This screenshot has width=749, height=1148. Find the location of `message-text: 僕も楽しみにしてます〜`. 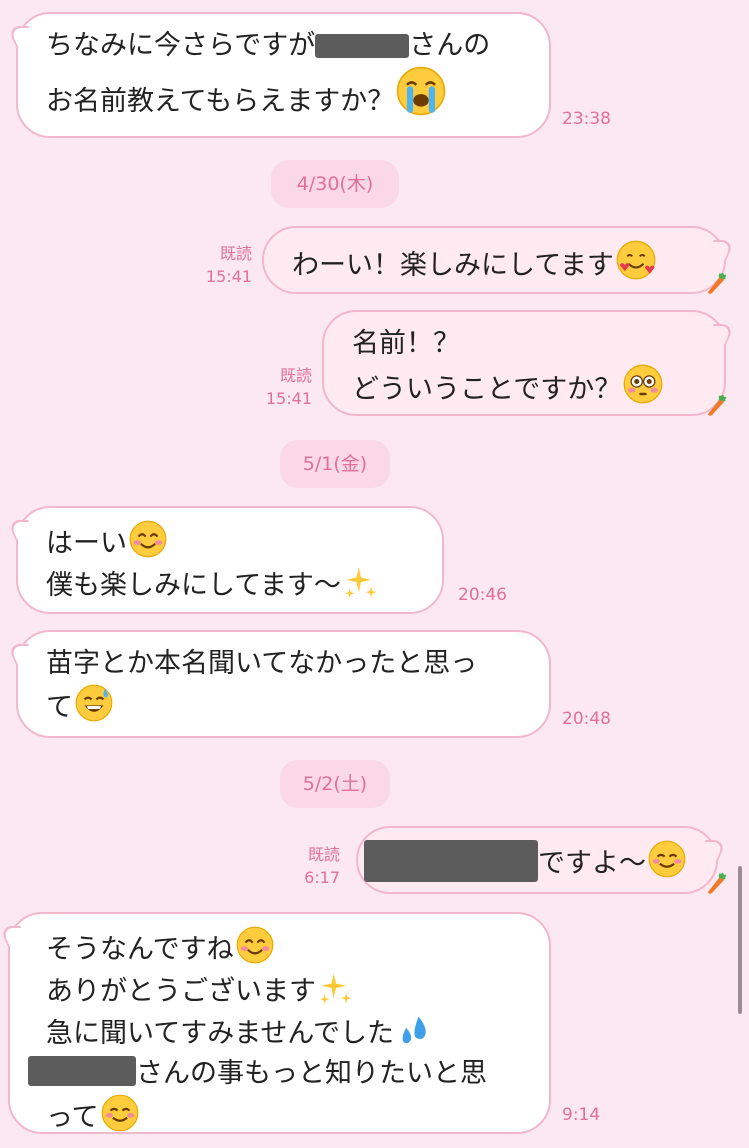

message-text: 僕も楽しみにしてます〜 is located at coordinates (193, 585).